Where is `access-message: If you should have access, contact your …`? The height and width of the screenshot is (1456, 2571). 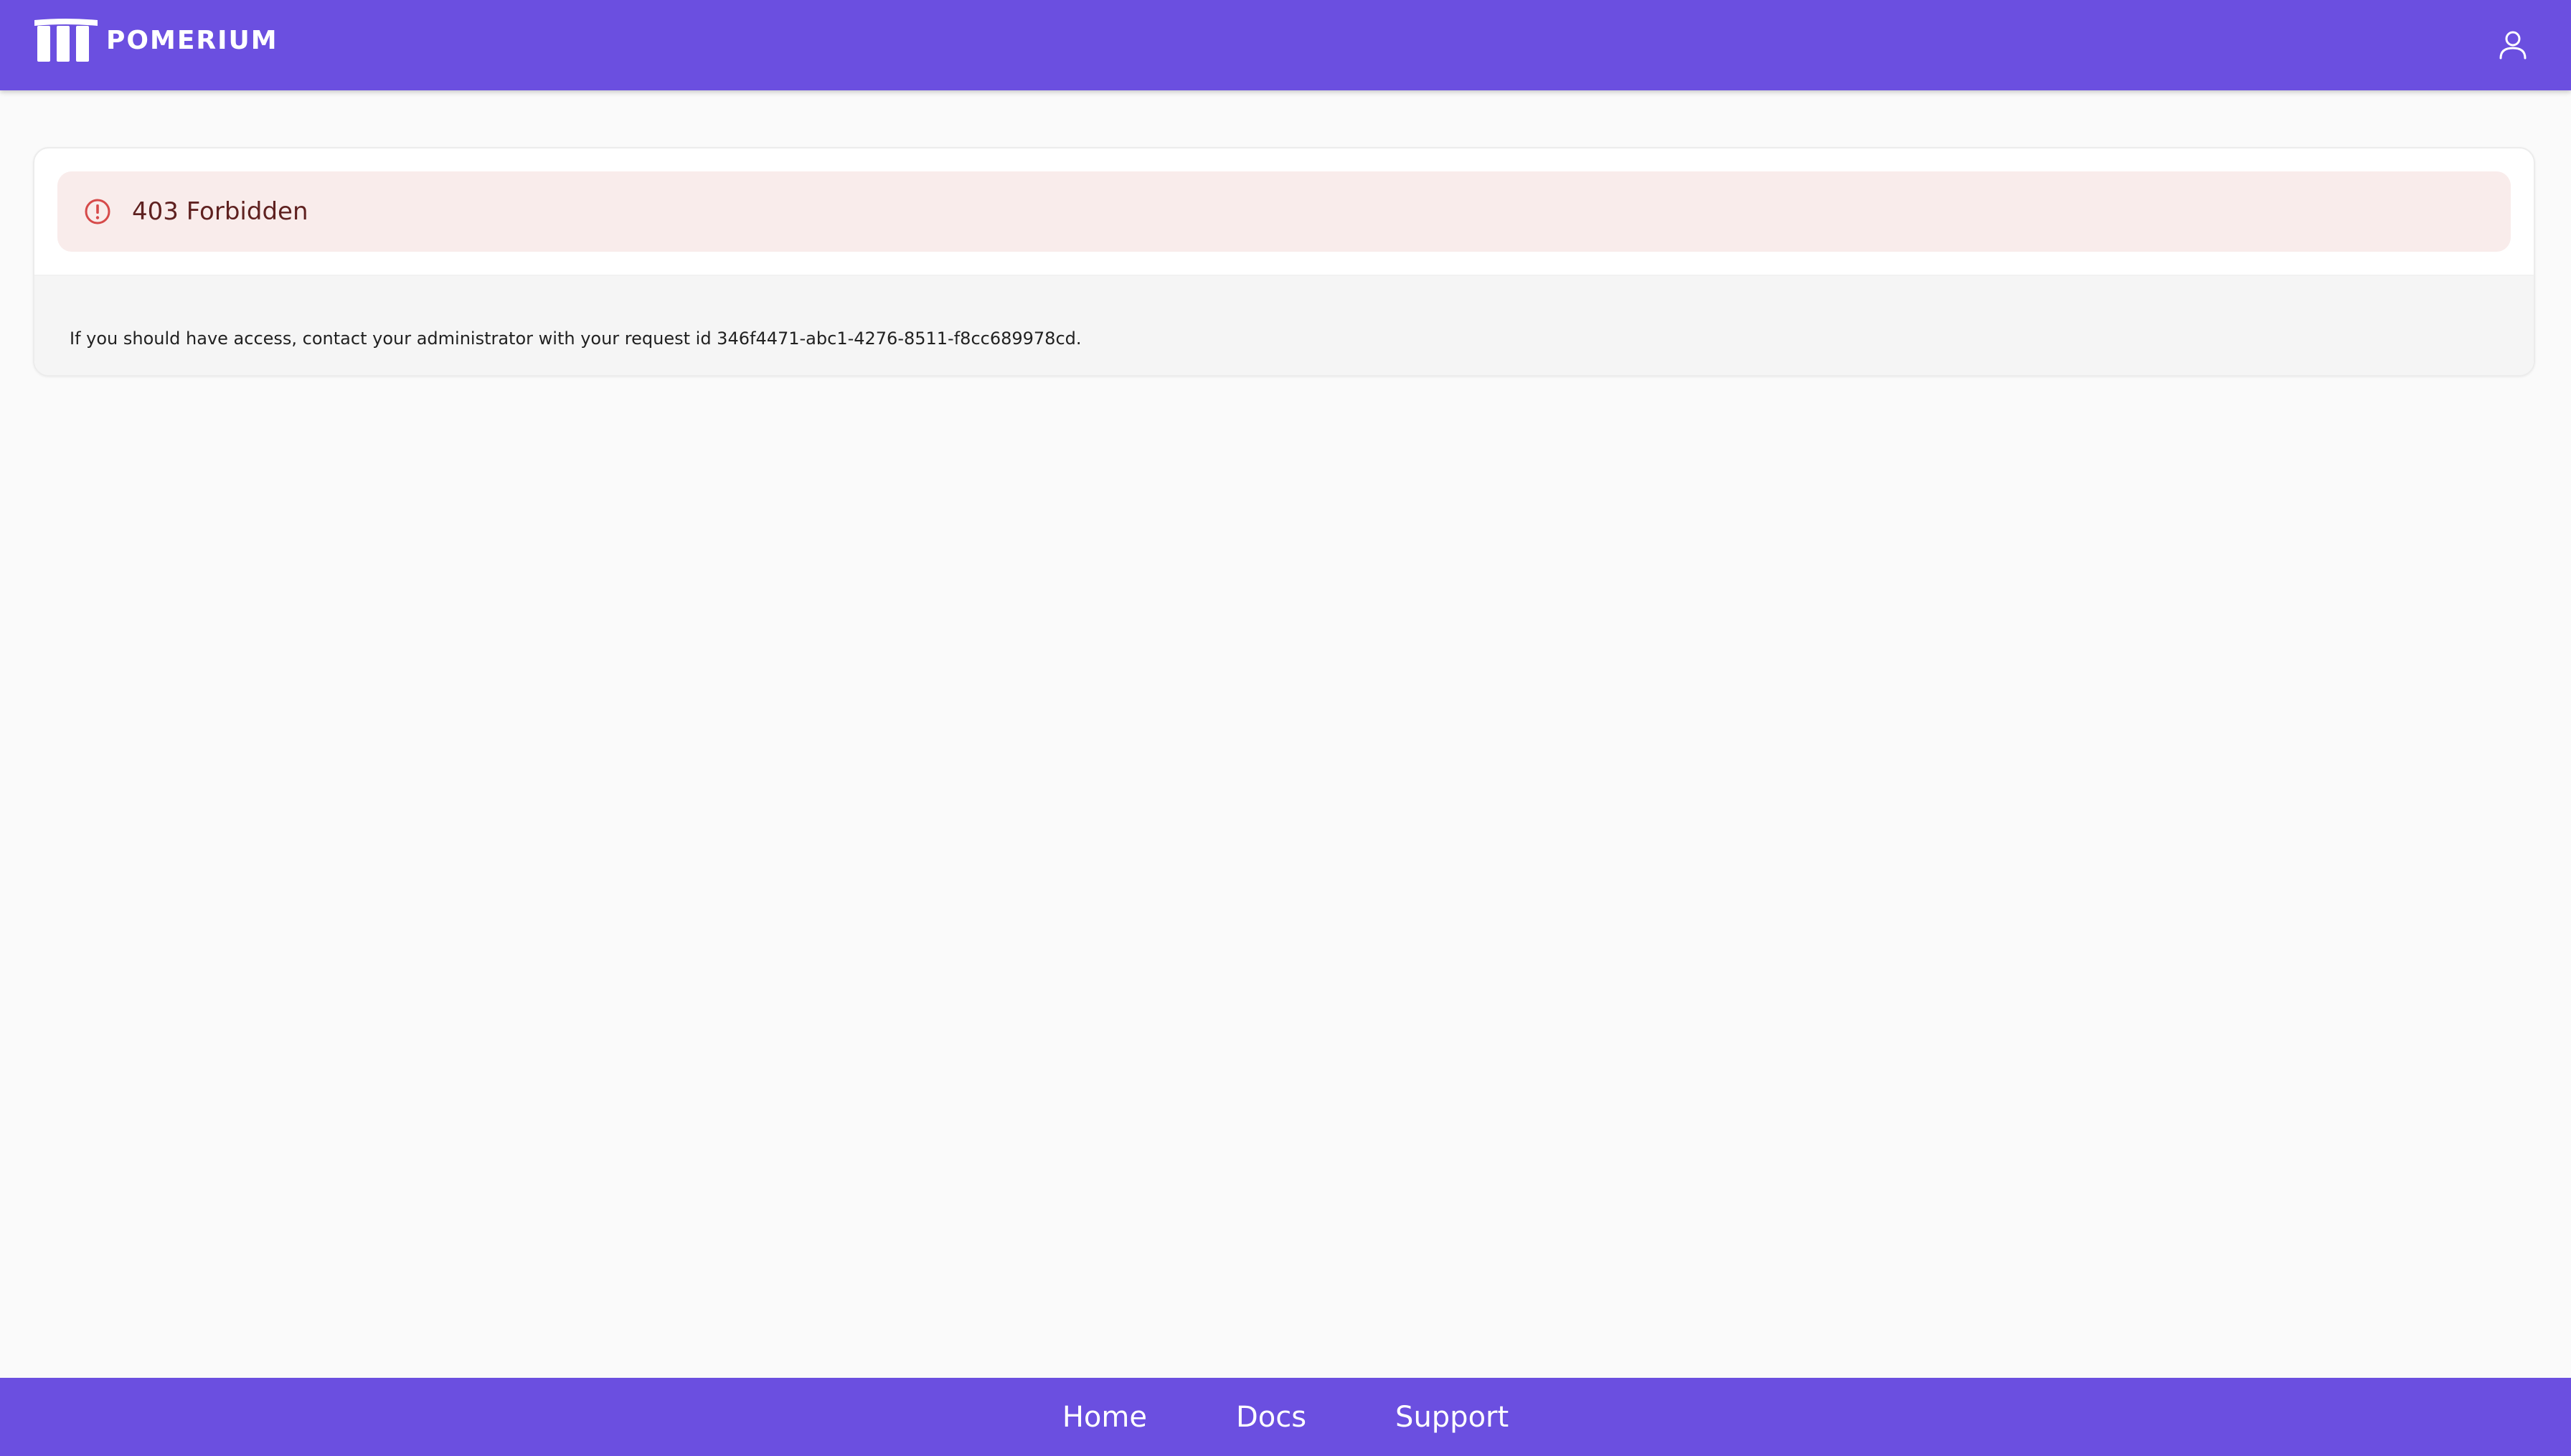 access-message: If you should have access, contact your … is located at coordinates (576, 338).